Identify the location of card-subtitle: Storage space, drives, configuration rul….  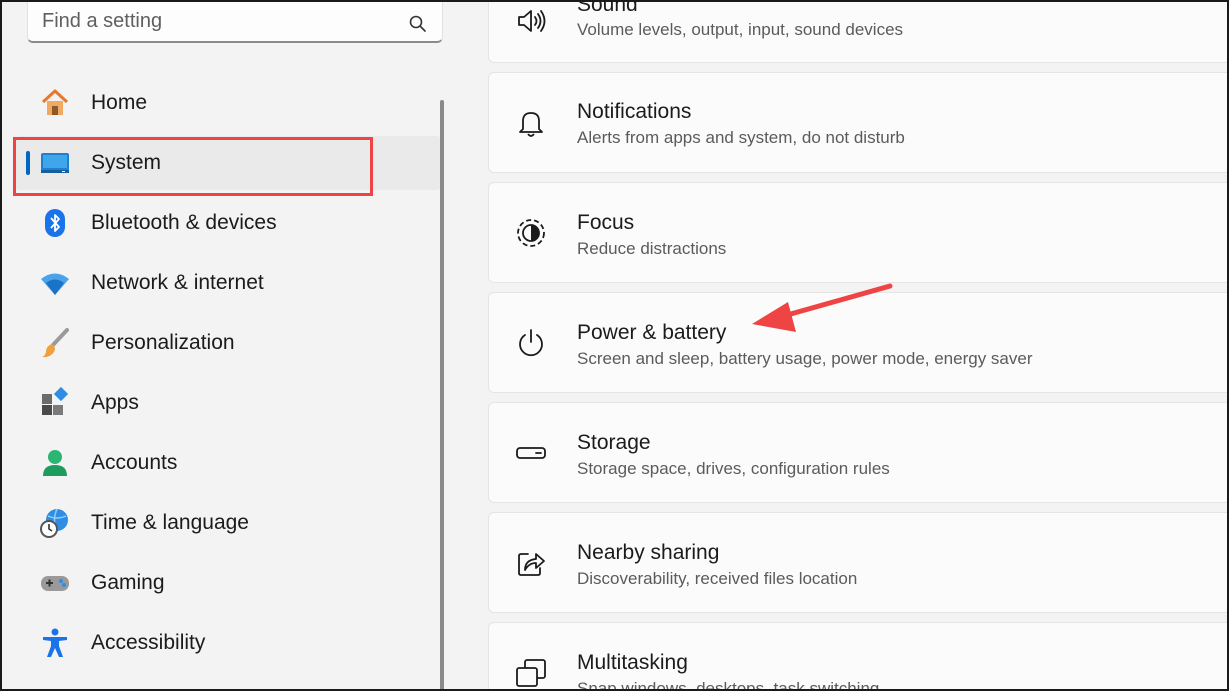
(733, 468).